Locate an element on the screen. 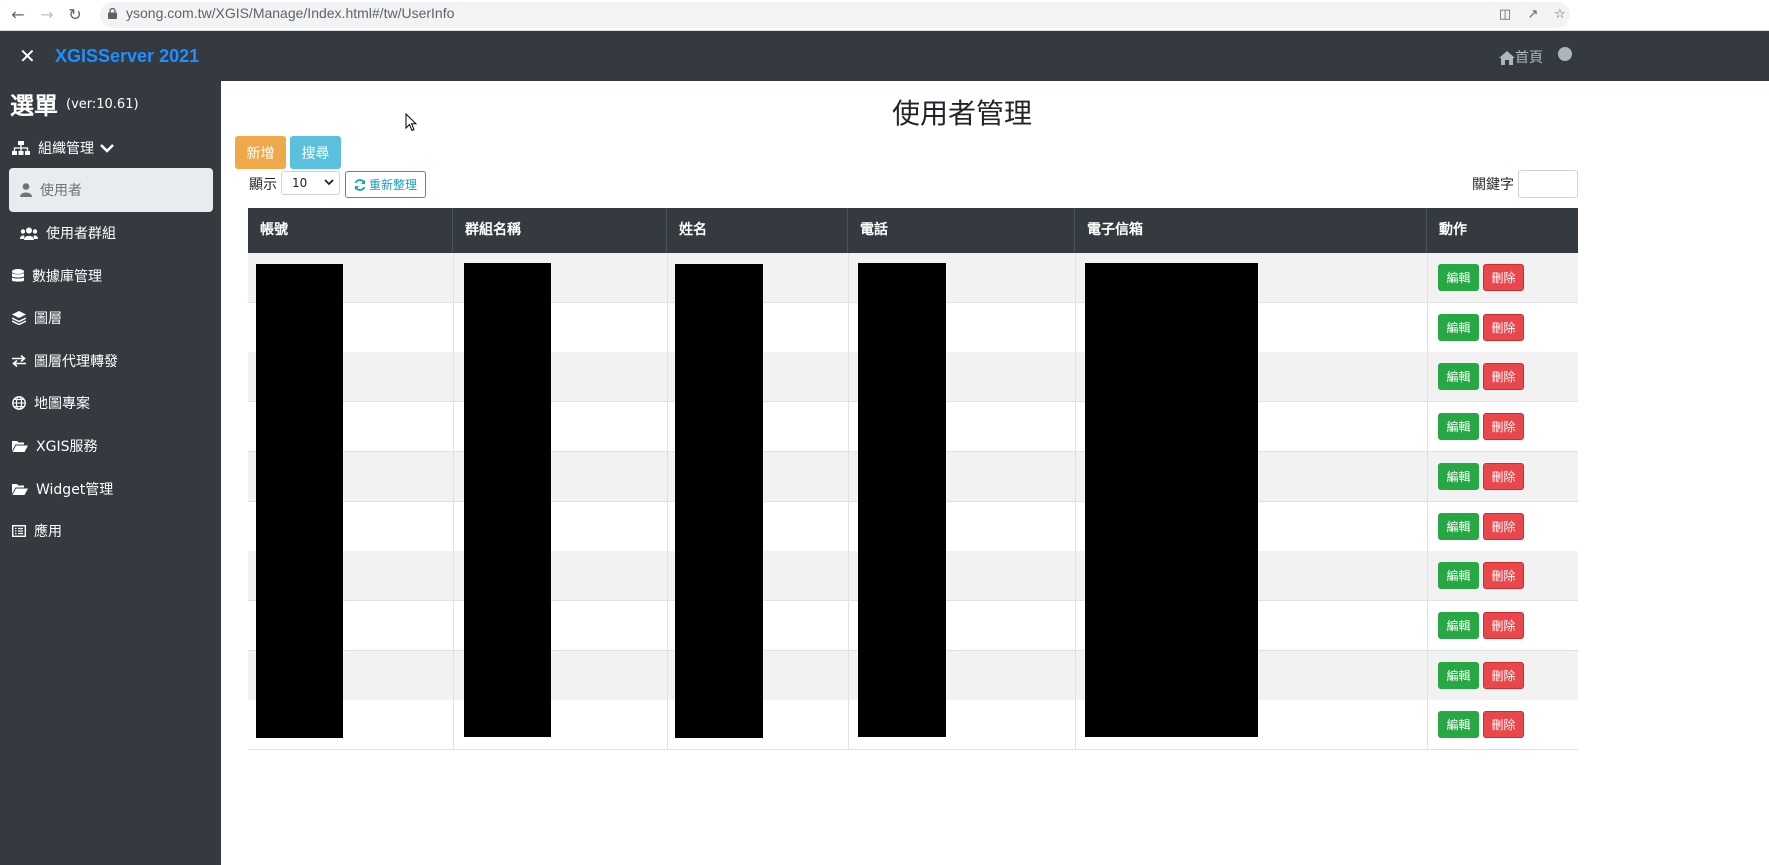 This screenshot has height=865, width=1769. close-menu-icon: ✕ is located at coordinates (28, 56).